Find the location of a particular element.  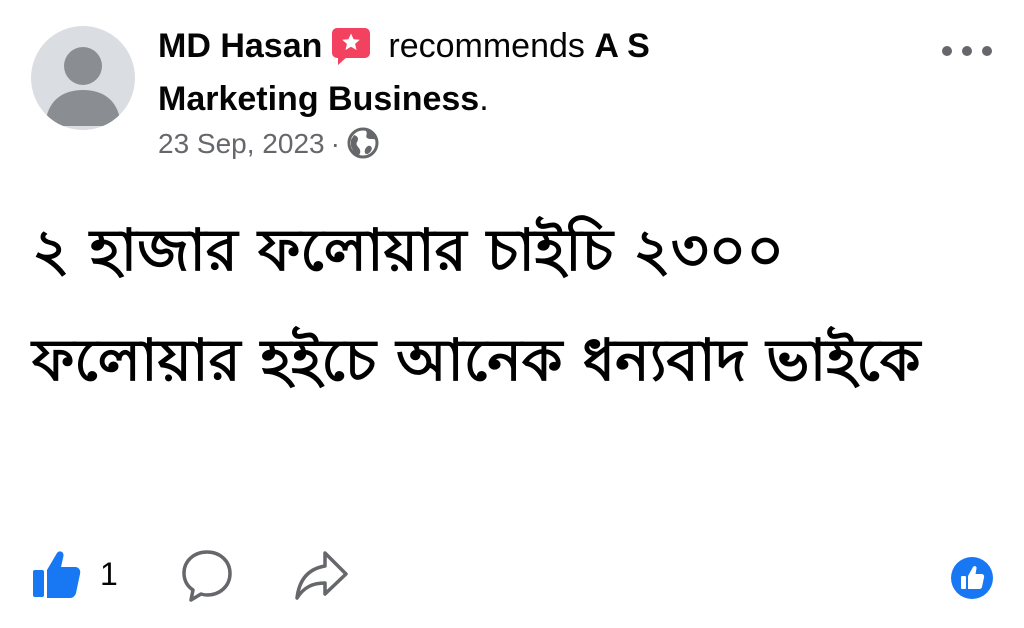

post-date: 23 Sep, 2023 is located at coordinates (241, 143).